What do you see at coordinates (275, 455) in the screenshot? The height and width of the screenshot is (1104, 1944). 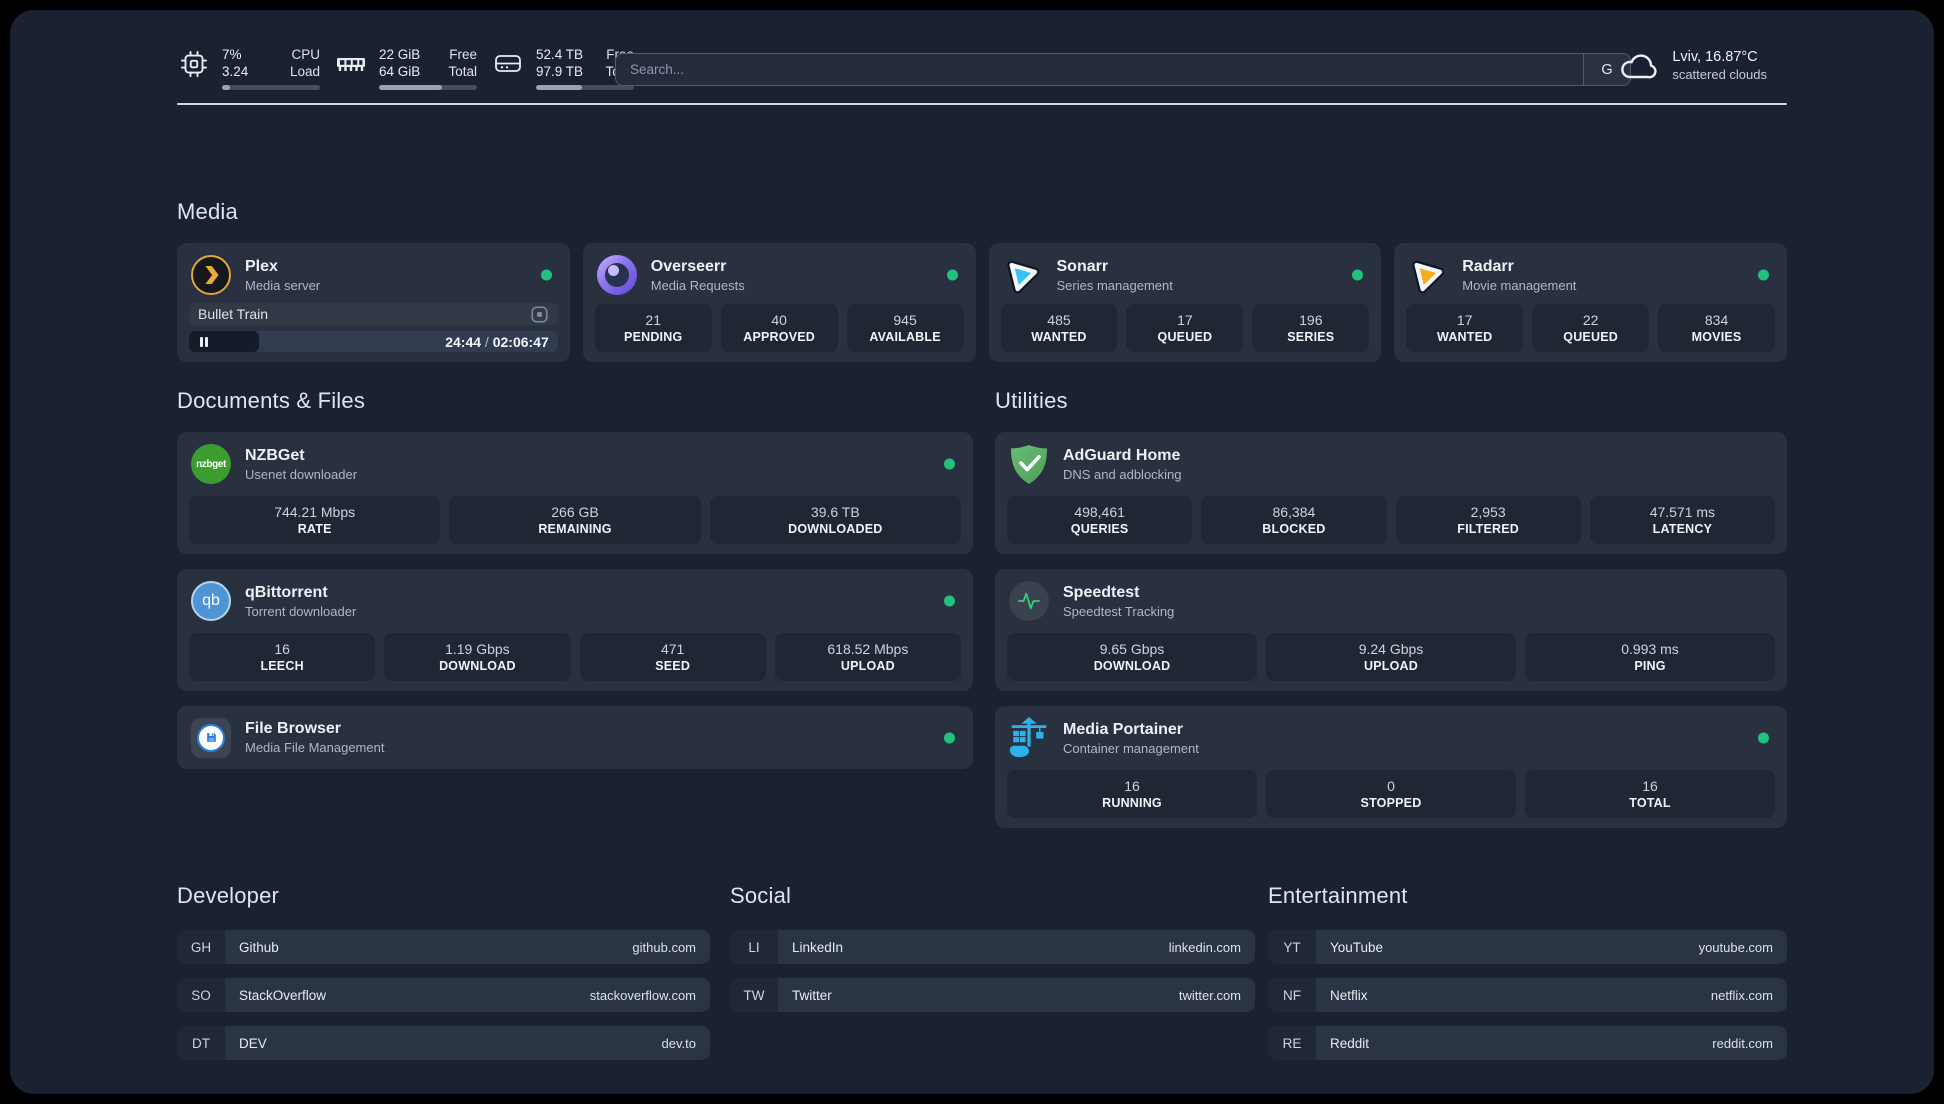 I see `service-name: NZBGet` at bounding box center [275, 455].